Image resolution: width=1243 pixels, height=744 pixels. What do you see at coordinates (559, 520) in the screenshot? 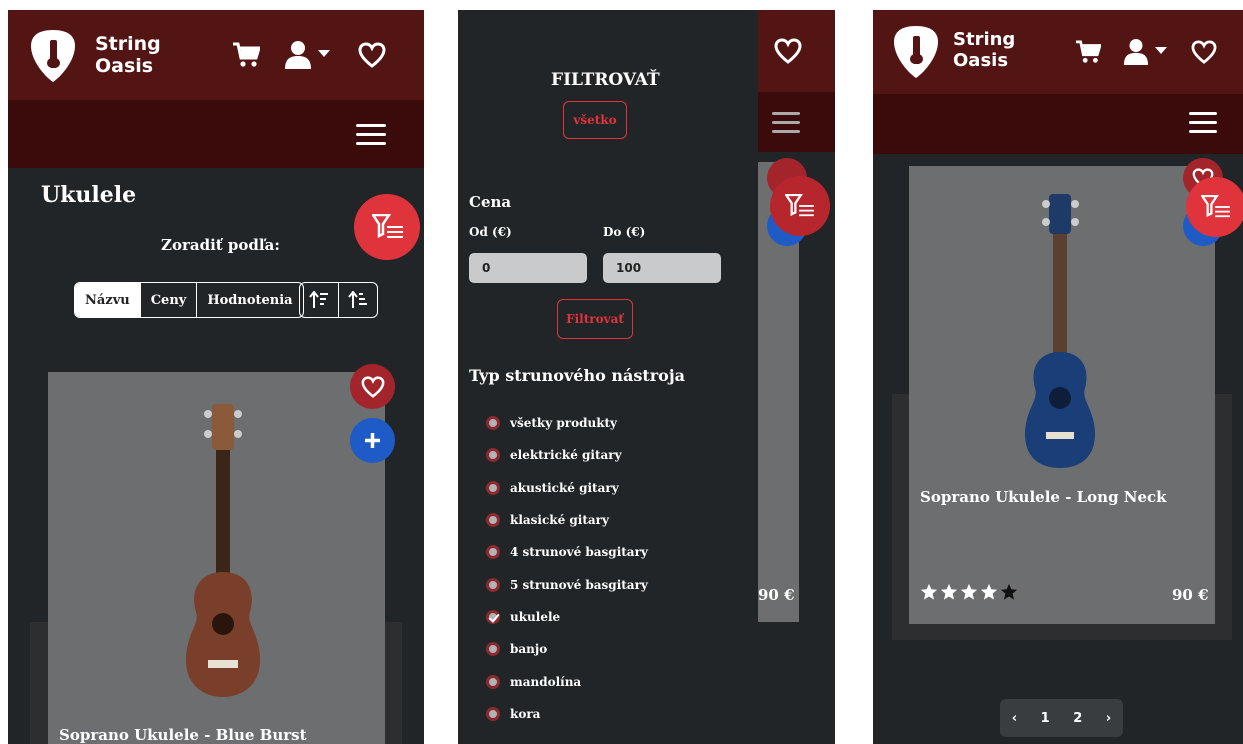
I see `type-option-label: klasické gitary` at bounding box center [559, 520].